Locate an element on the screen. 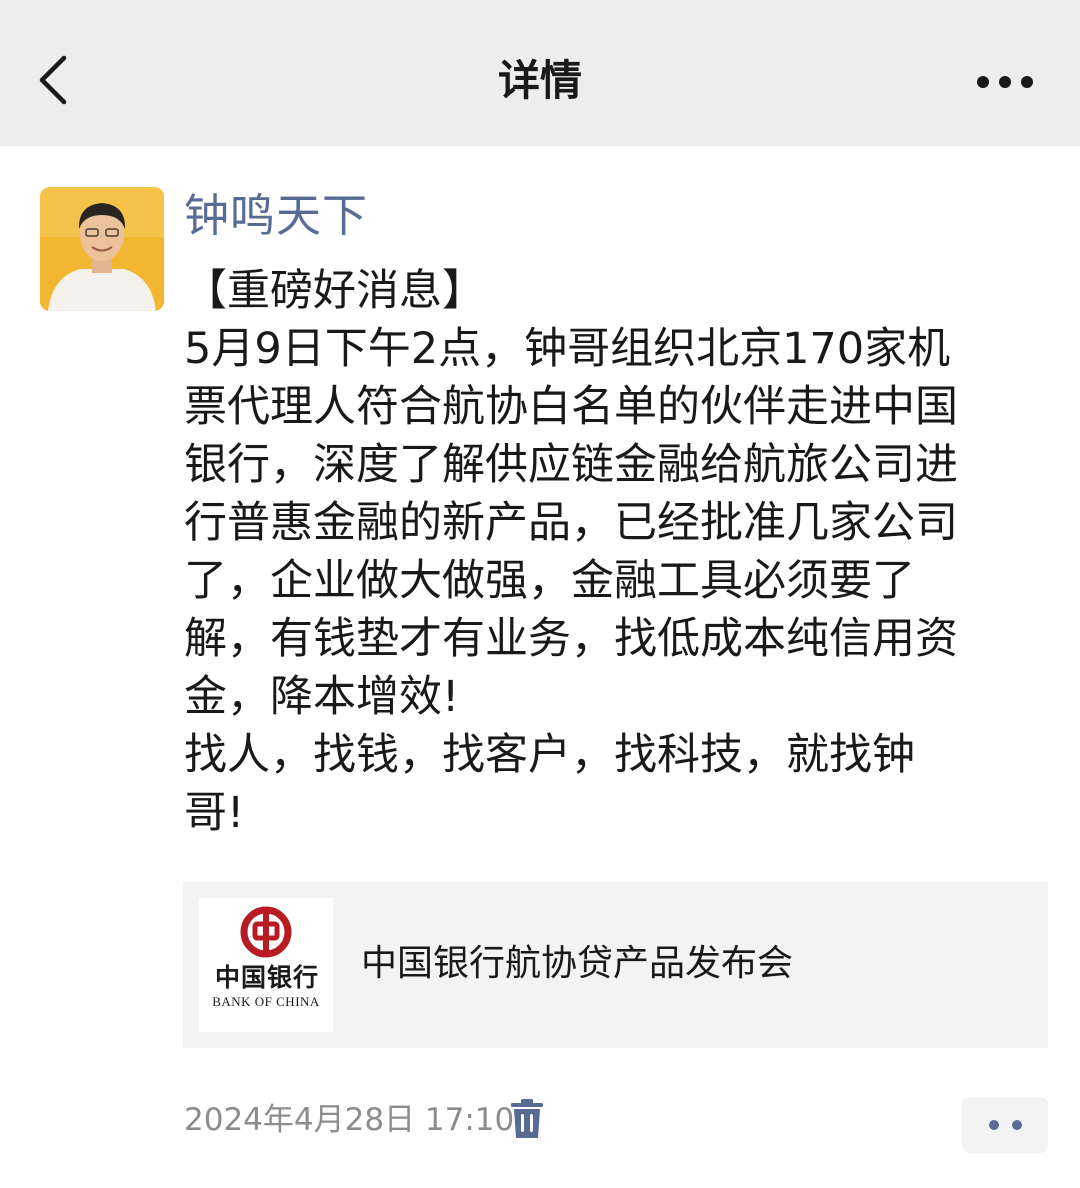 This screenshot has width=1080, height=1188. avatar-photo is located at coordinates (102, 249).